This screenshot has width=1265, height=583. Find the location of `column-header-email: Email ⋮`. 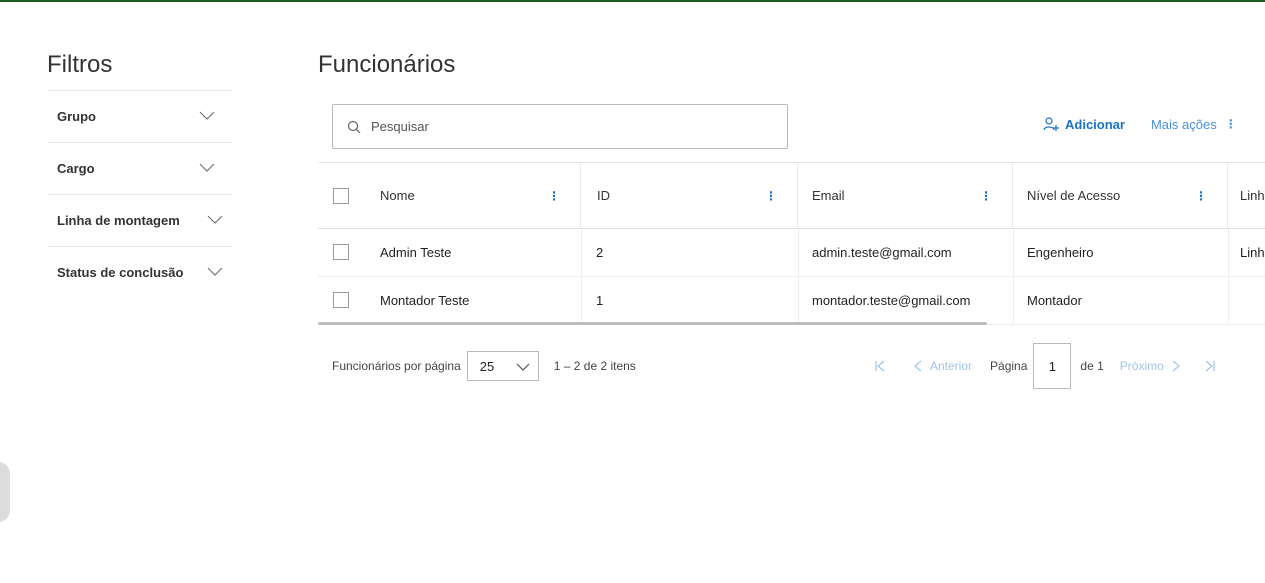

column-header-email: Email ⋮ is located at coordinates (905, 195).